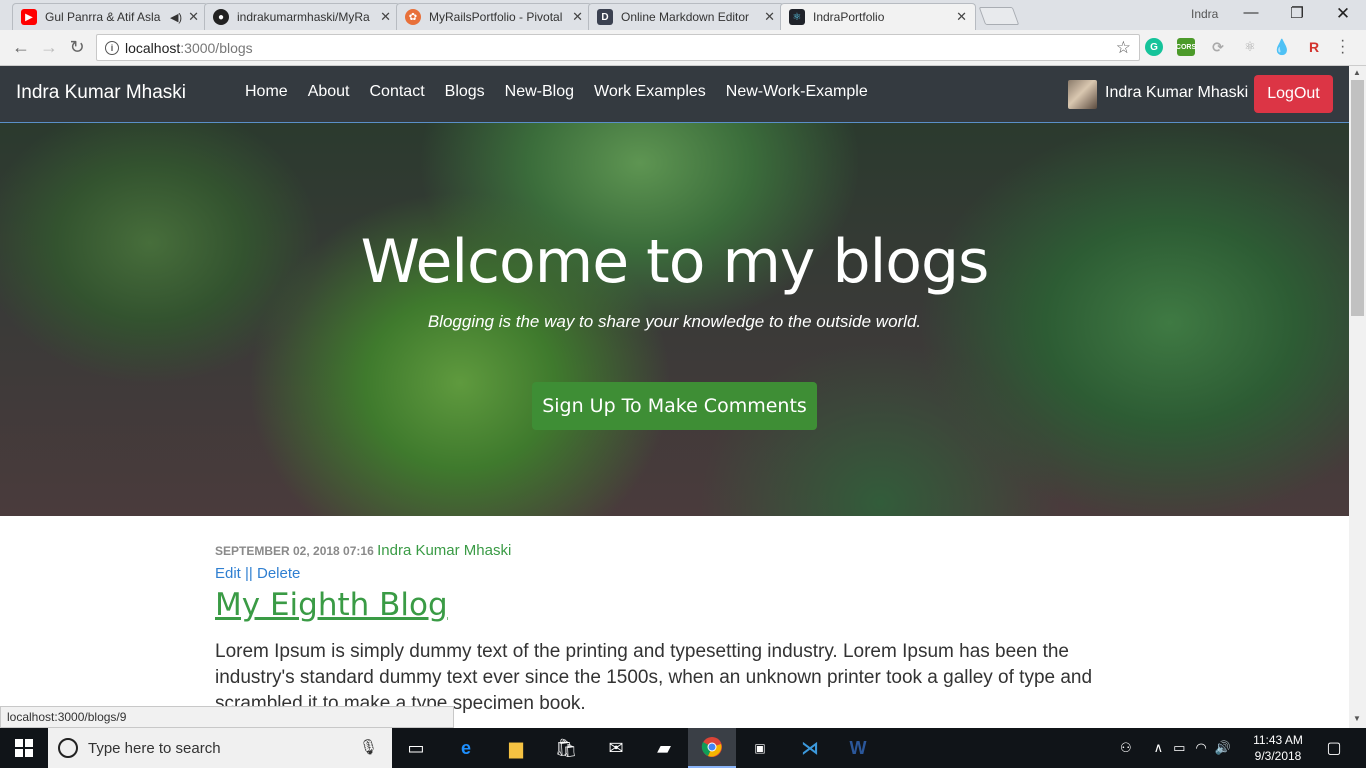  What do you see at coordinates (77, 47) in the screenshot?
I see `reload-icon: ↻` at bounding box center [77, 47].